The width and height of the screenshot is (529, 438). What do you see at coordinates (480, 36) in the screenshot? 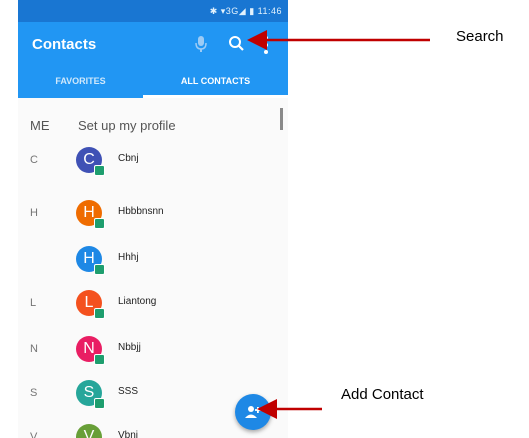
I see `search-annotation: Search` at bounding box center [480, 36].